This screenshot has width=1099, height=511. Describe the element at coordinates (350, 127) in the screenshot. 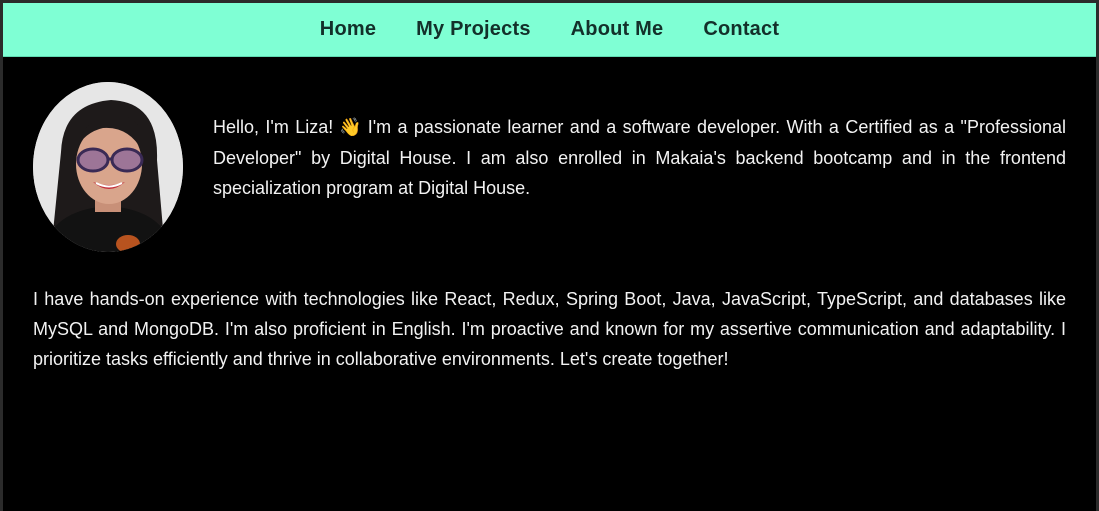

I see `waving-hand-icon: 👋` at that location.